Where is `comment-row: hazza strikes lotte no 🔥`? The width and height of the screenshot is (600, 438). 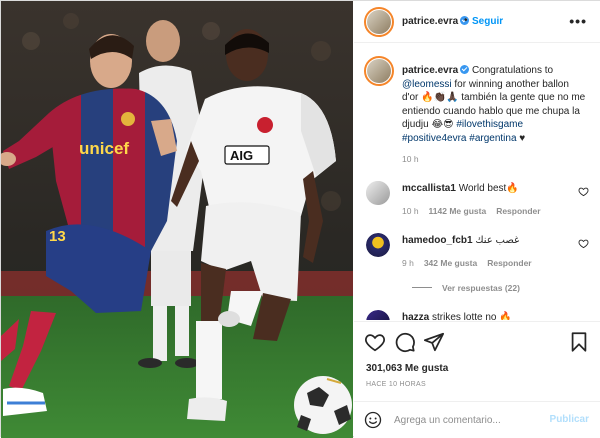 comment-row: hazza strikes lotte no 🔥 is located at coordinates (457, 316).